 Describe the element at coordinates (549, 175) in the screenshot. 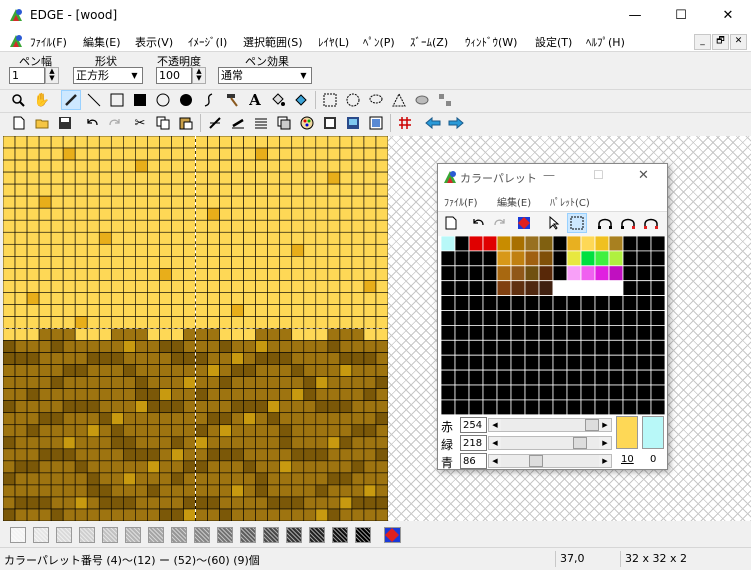

I see `palette-minimize-button: —` at that location.